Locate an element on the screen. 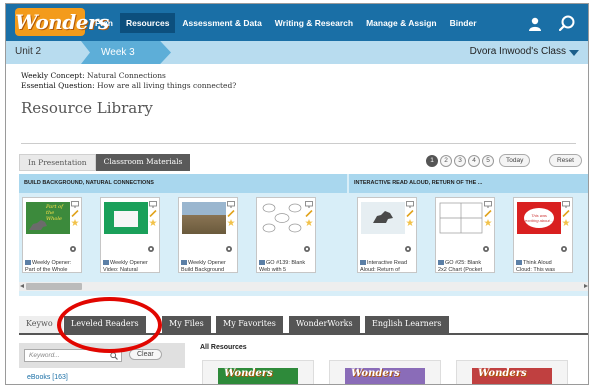 The height and width of the screenshot is (387, 594). page-button-1: 1 is located at coordinates (432, 160).